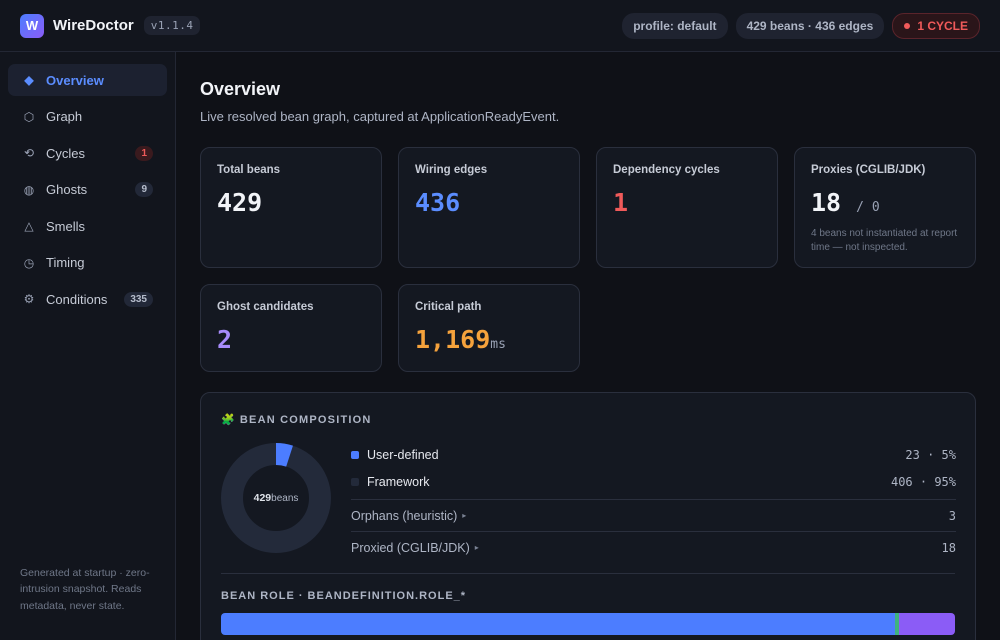 Image resolution: width=1000 pixels, height=640 pixels. I want to click on sidebar-item-overview: ◆ Overview, so click(87, 80).